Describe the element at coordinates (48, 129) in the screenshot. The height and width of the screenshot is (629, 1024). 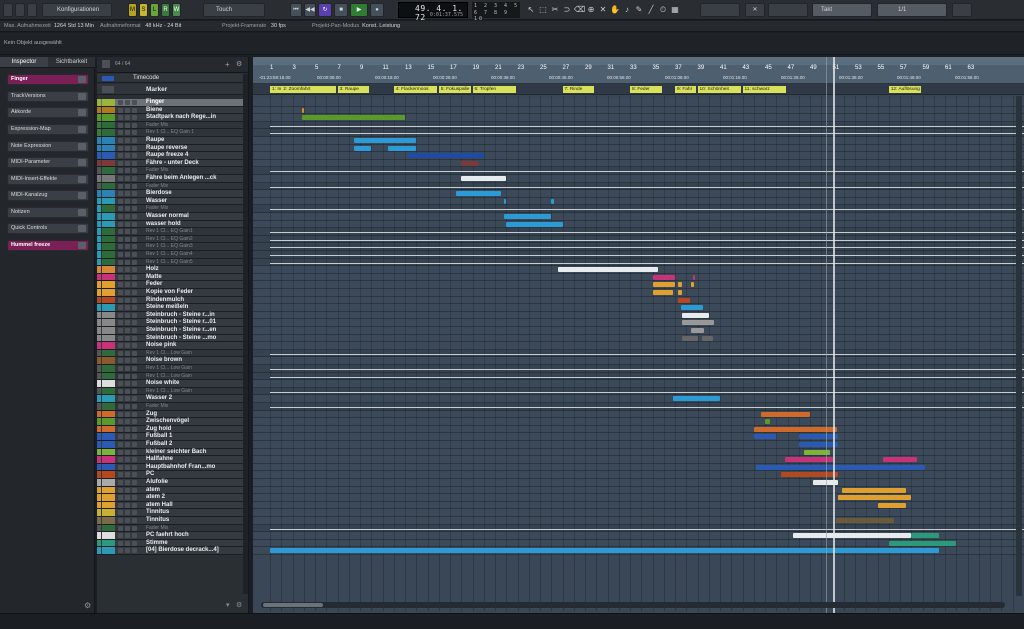
I see `section-expression-map: Expression-Map` at that location.